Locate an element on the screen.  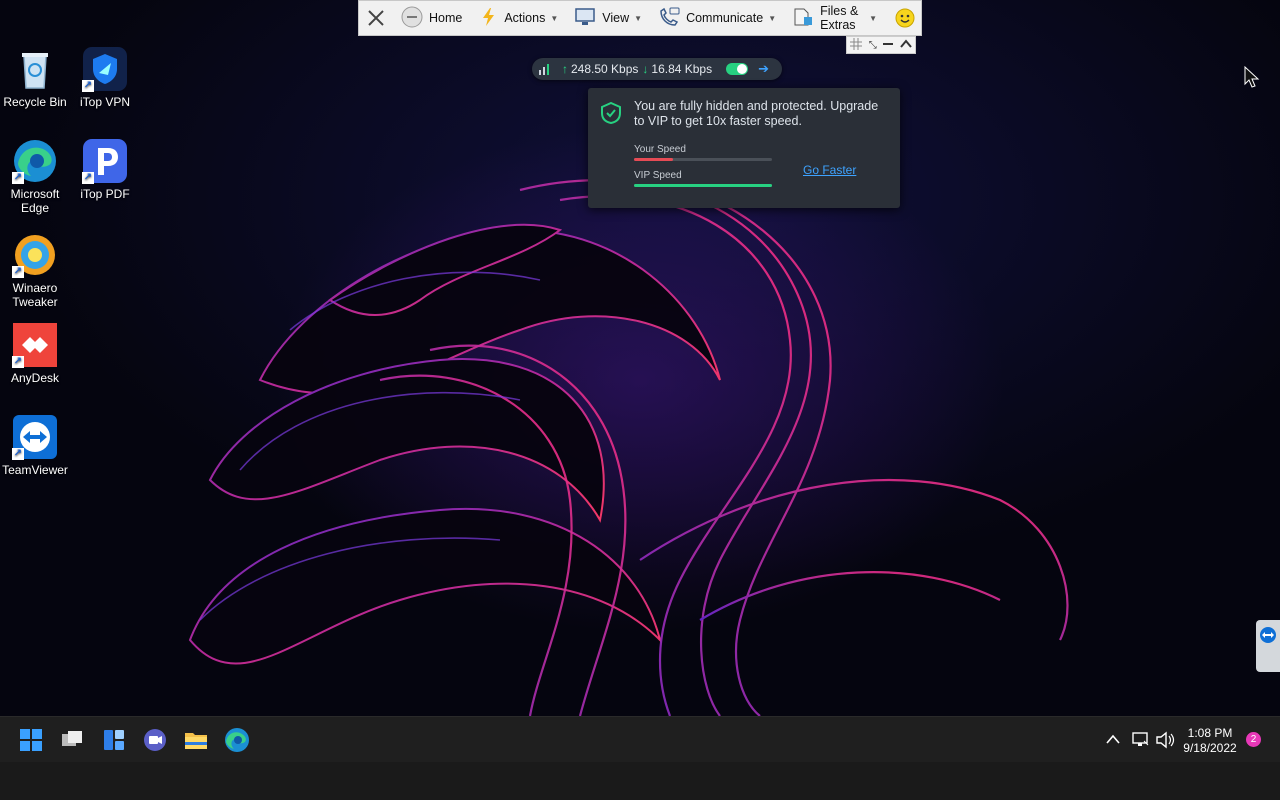
widgets-icon is located at coordinates (114, 740).